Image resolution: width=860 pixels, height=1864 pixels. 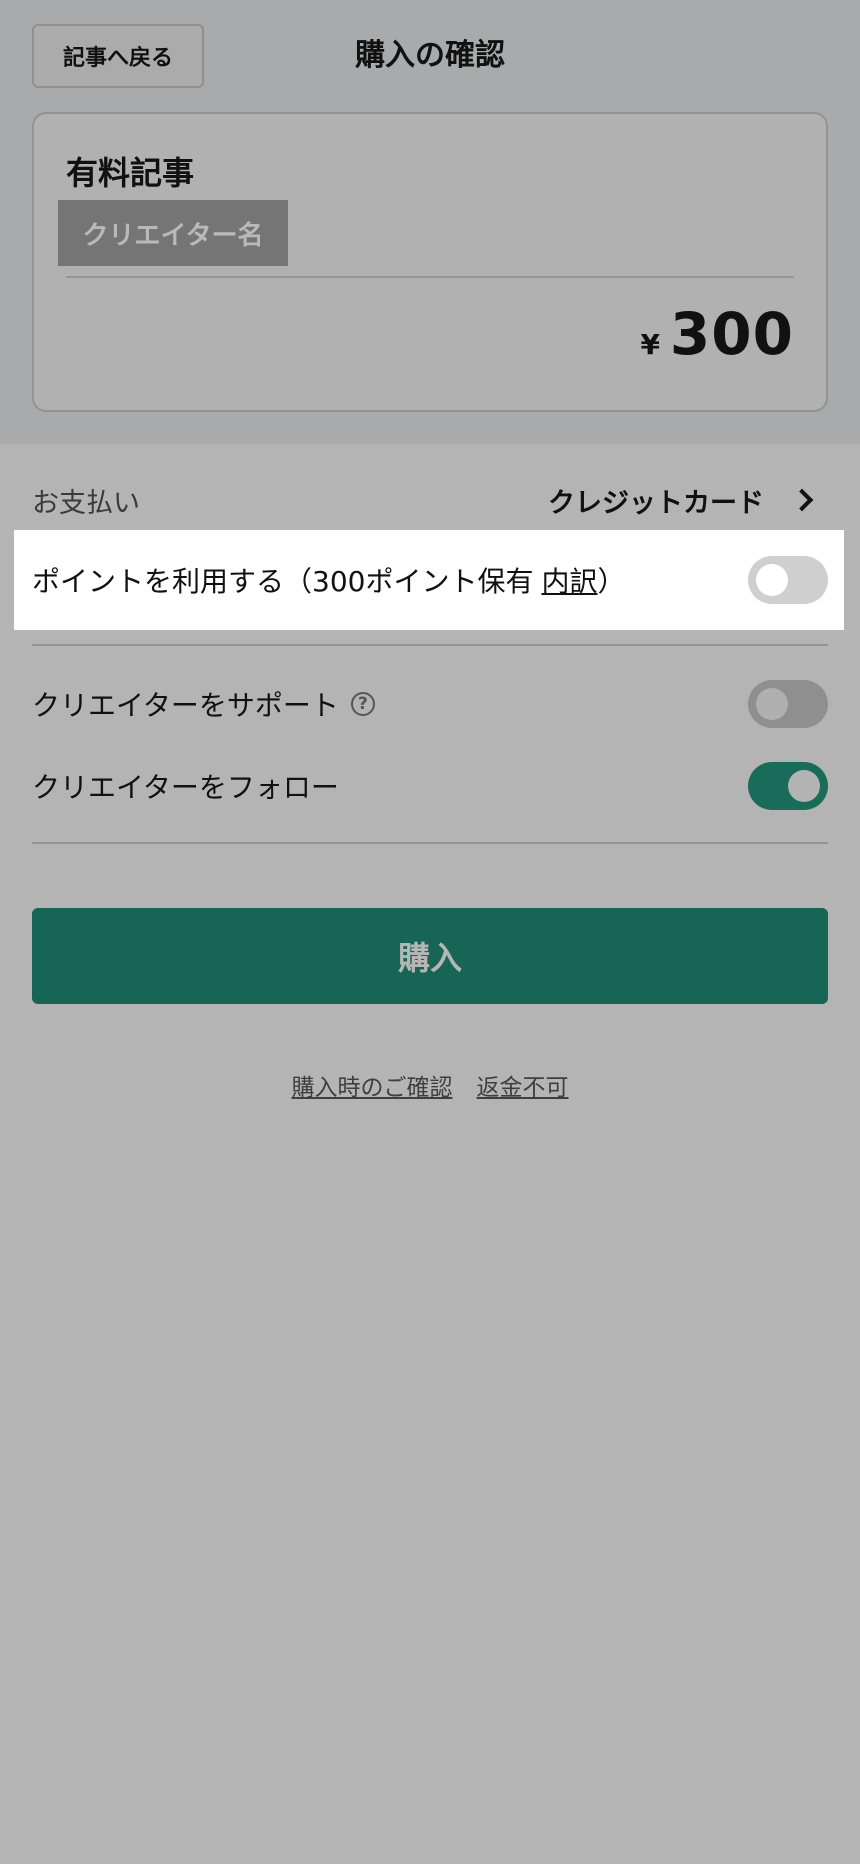 I want to click on use-points-row: ポイントを利用する（300ポイント保有 内訳 ）, so click(x=429, y=580).